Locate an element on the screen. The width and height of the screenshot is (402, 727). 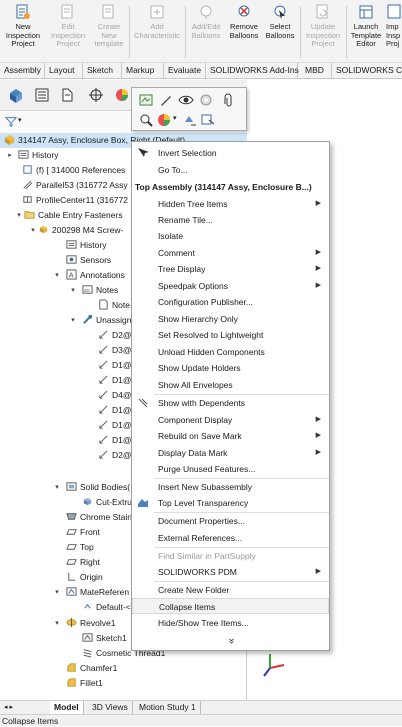
tab-markup: Markup is located at coordinates (143, 70).